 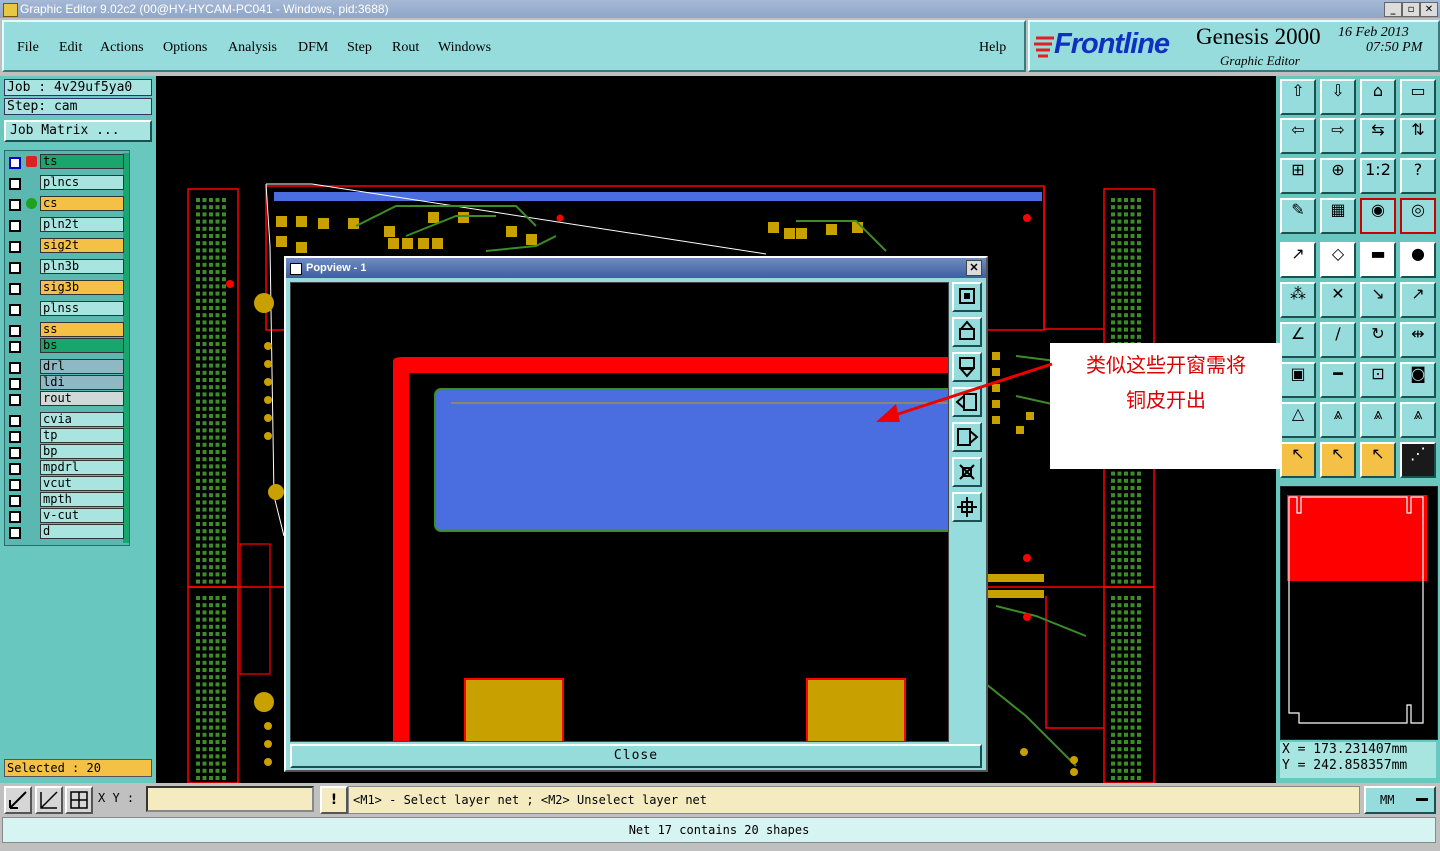 What do you see at coordinates (1378, 216) in the screenshot?
I see `snap-pad-icon: ◉` at bounding box center [1378, 216].